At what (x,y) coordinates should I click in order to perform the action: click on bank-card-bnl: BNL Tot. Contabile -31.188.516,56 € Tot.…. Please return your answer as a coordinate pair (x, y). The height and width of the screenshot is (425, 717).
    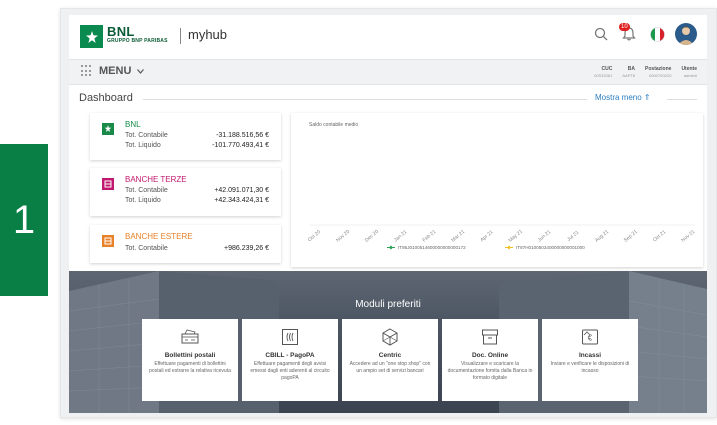
    Looking at the image, I should click on (185, 136).